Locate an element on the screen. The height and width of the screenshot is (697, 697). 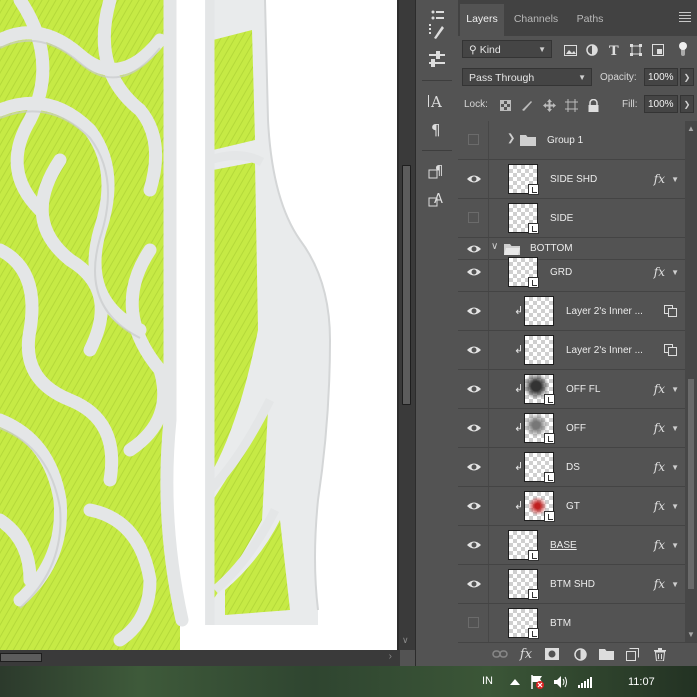
delete-layer-trash-icon is located at coordinates (660, 654).